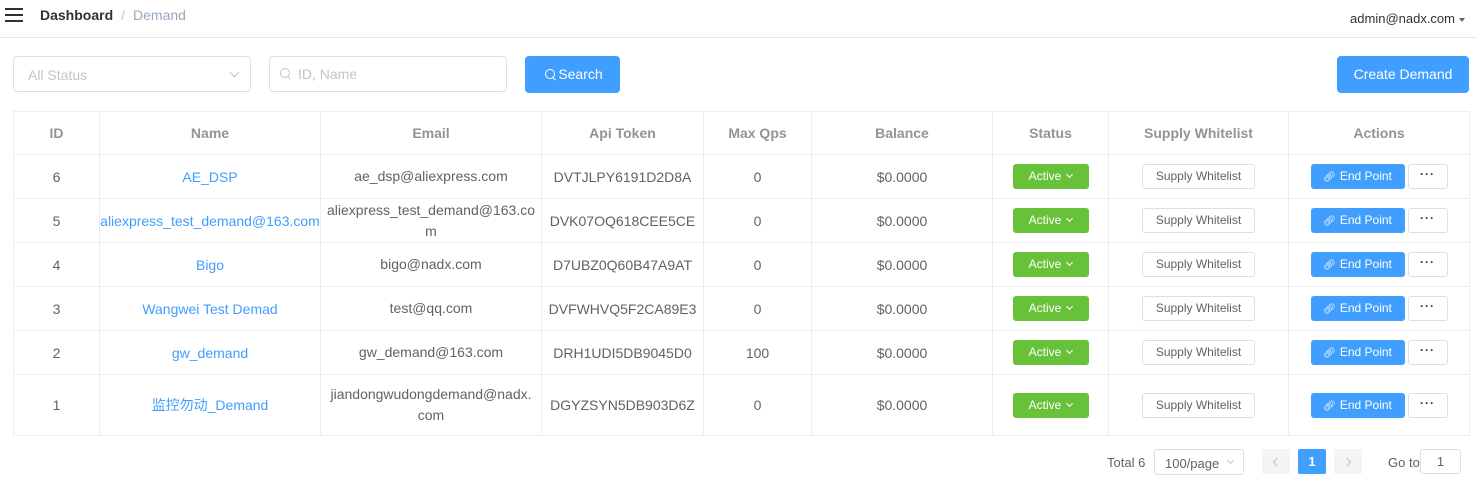 Image resolution: width=1477 pixels, height=480 pixels. Describe the element at coordinates (622, 176) in the screenshot. I see `cell-api-token: DVTJLPY6191D2D8A` at that location.